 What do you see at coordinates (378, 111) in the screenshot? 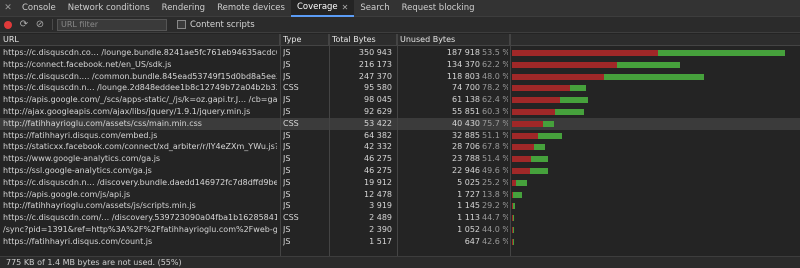
I see `total-bytes-cell: 92 629` at bounding box center [378, 111].